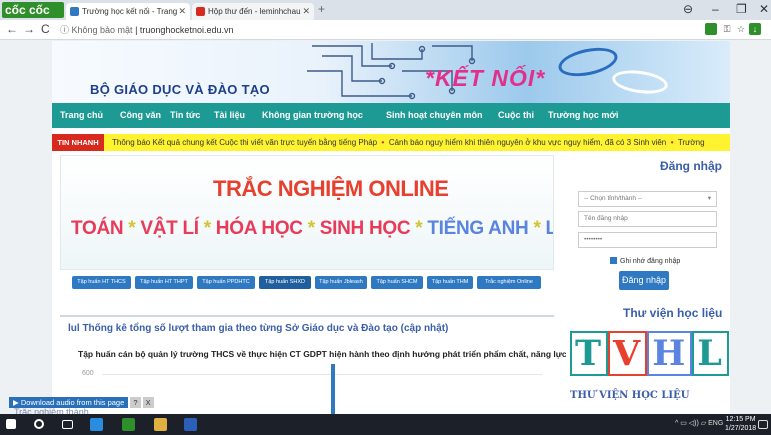 The image size is (771, 435). Describe the element at coordinates (229, 115) in the screenshot. I see `menu-item-tai-lieu: Tài liệu` at that location.